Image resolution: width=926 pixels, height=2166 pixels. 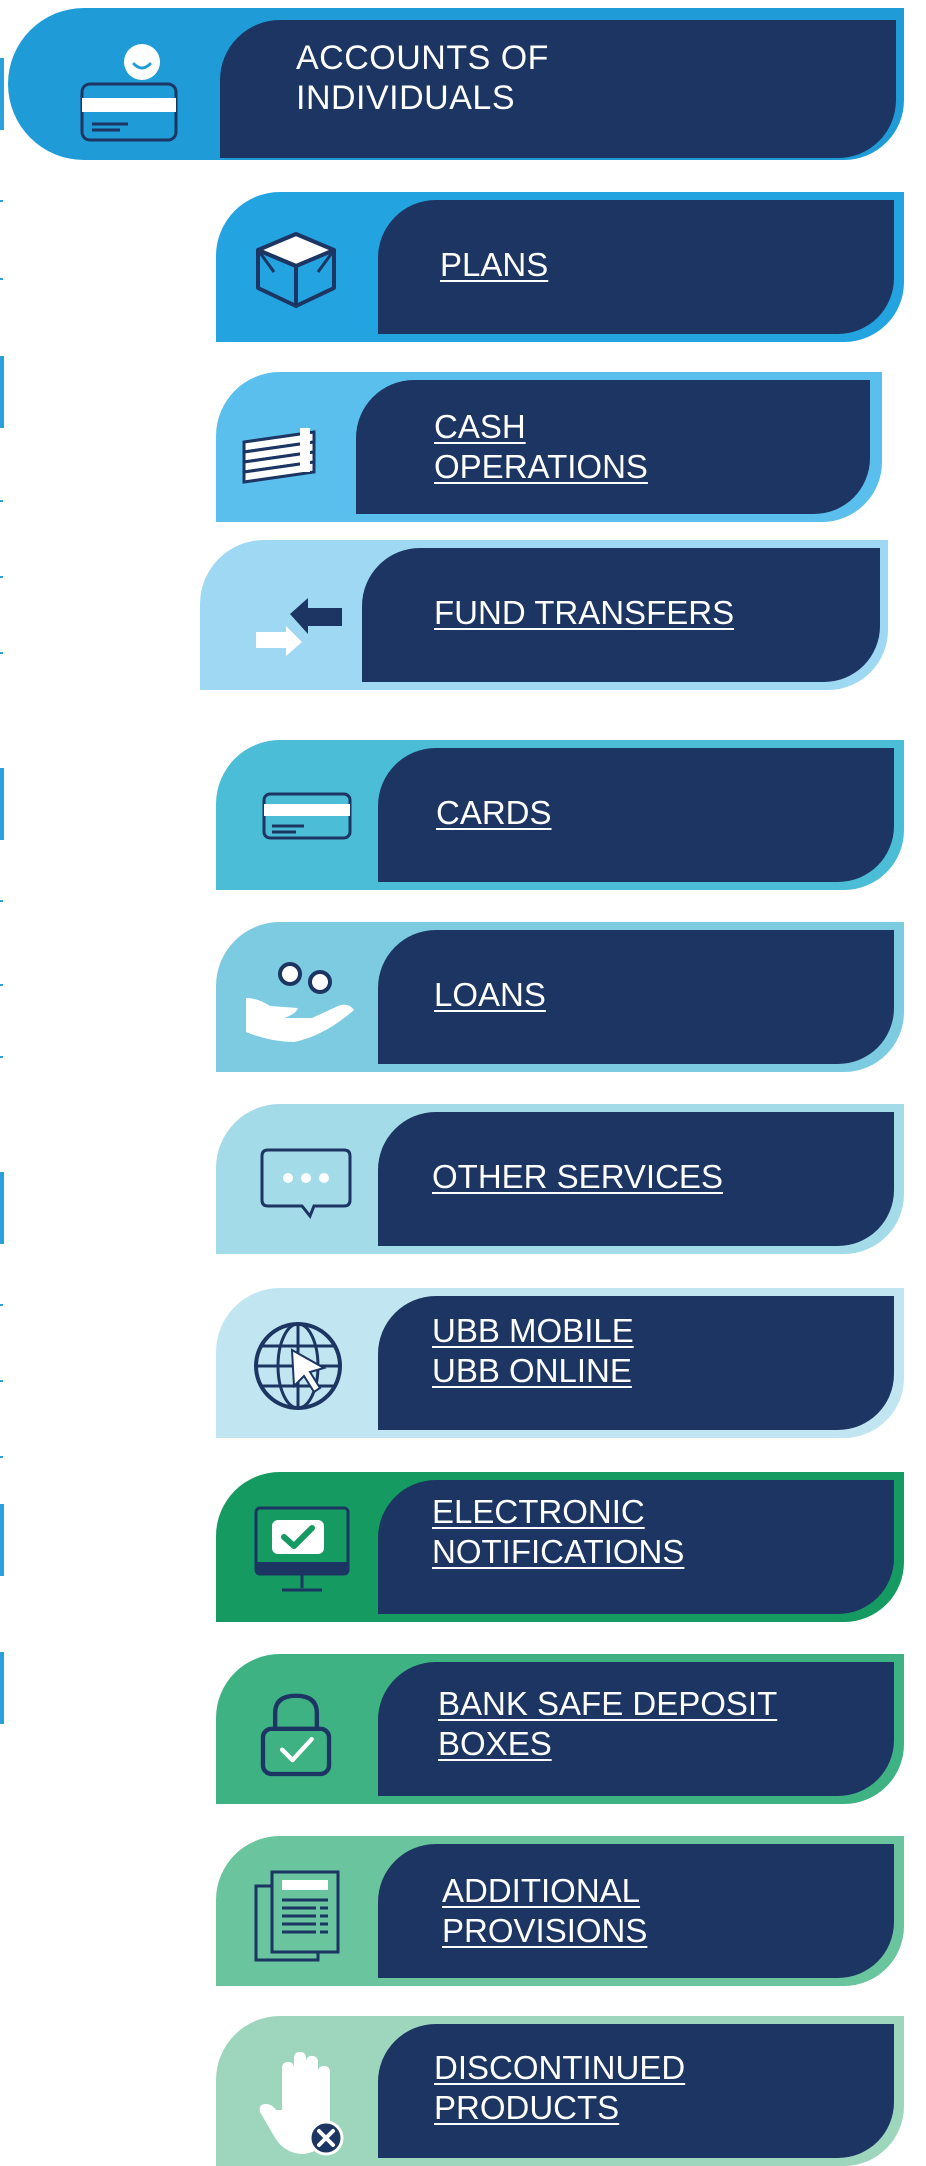 I want to click on menu-item-other-services: OTHER SERVICES, so click(x=560, y=1179).